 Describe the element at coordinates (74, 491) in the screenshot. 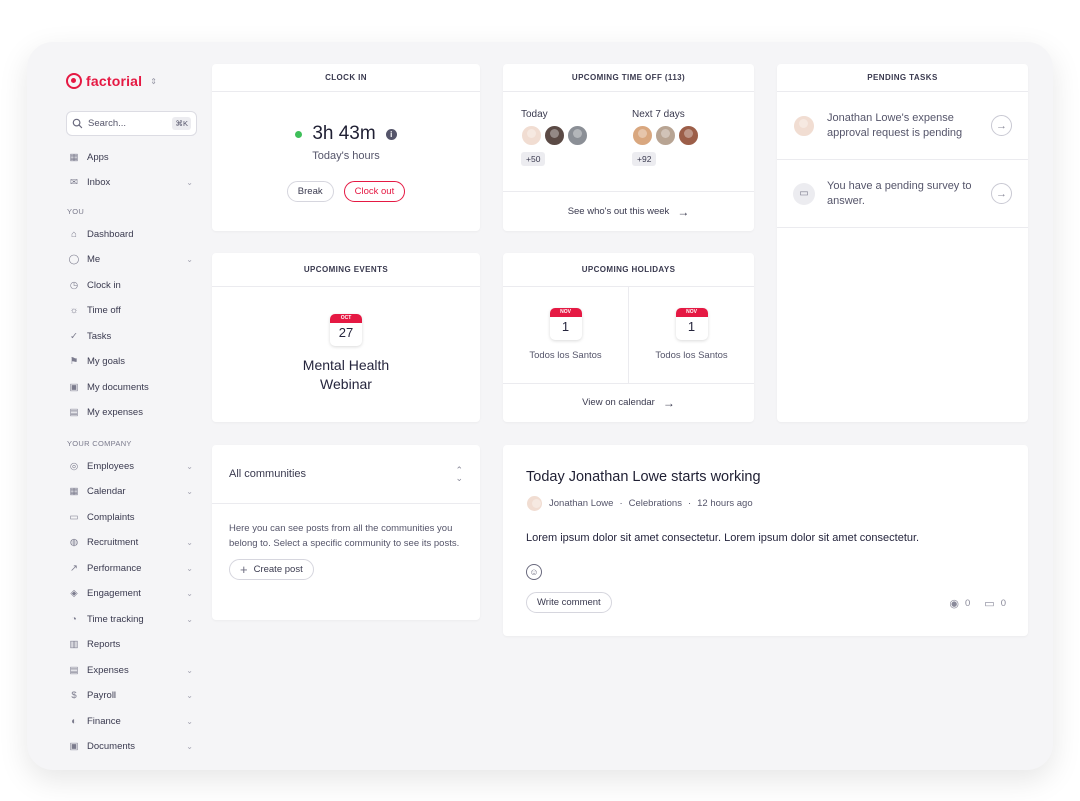

I see `calendar-icon: ▦` at that location.